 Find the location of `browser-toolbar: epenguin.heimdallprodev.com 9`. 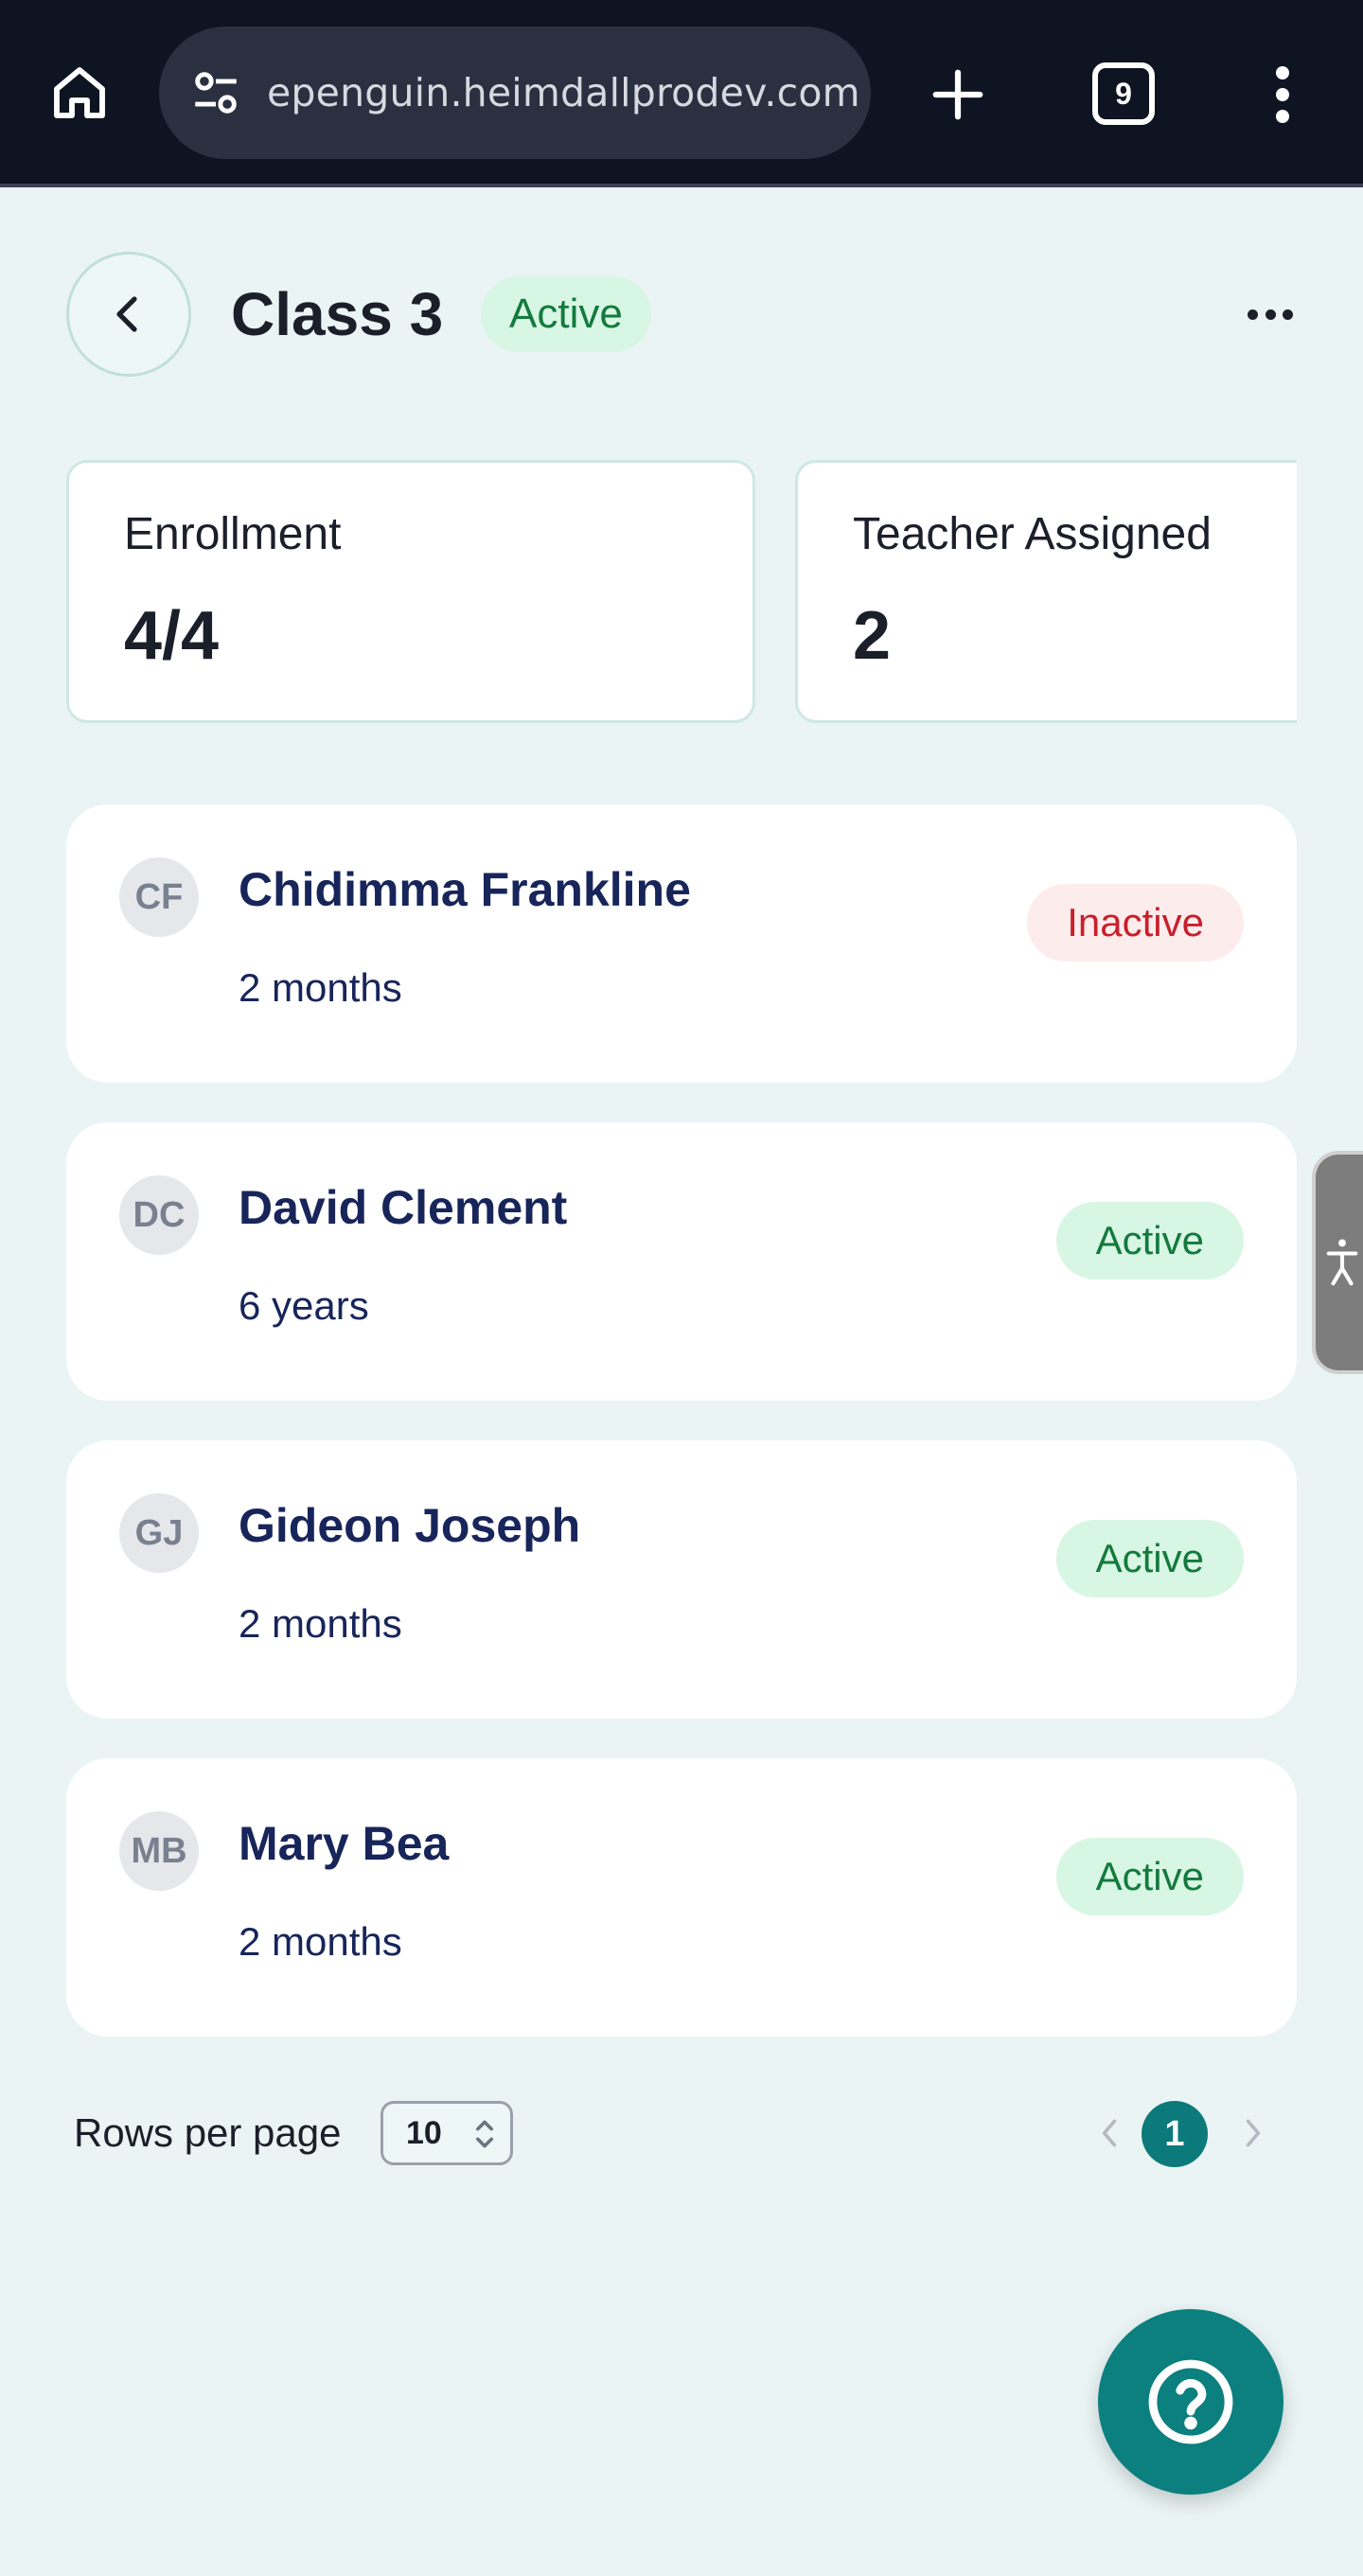

browser-toolbar: epenguin.heimdallprodev.com 9 is located at coordinates (681, 93).